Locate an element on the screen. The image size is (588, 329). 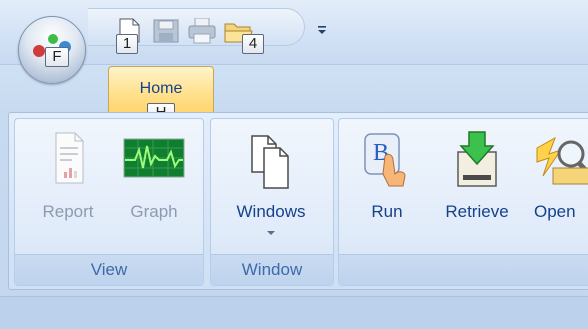
group-view-label: View is located at coordinates (109, 269).